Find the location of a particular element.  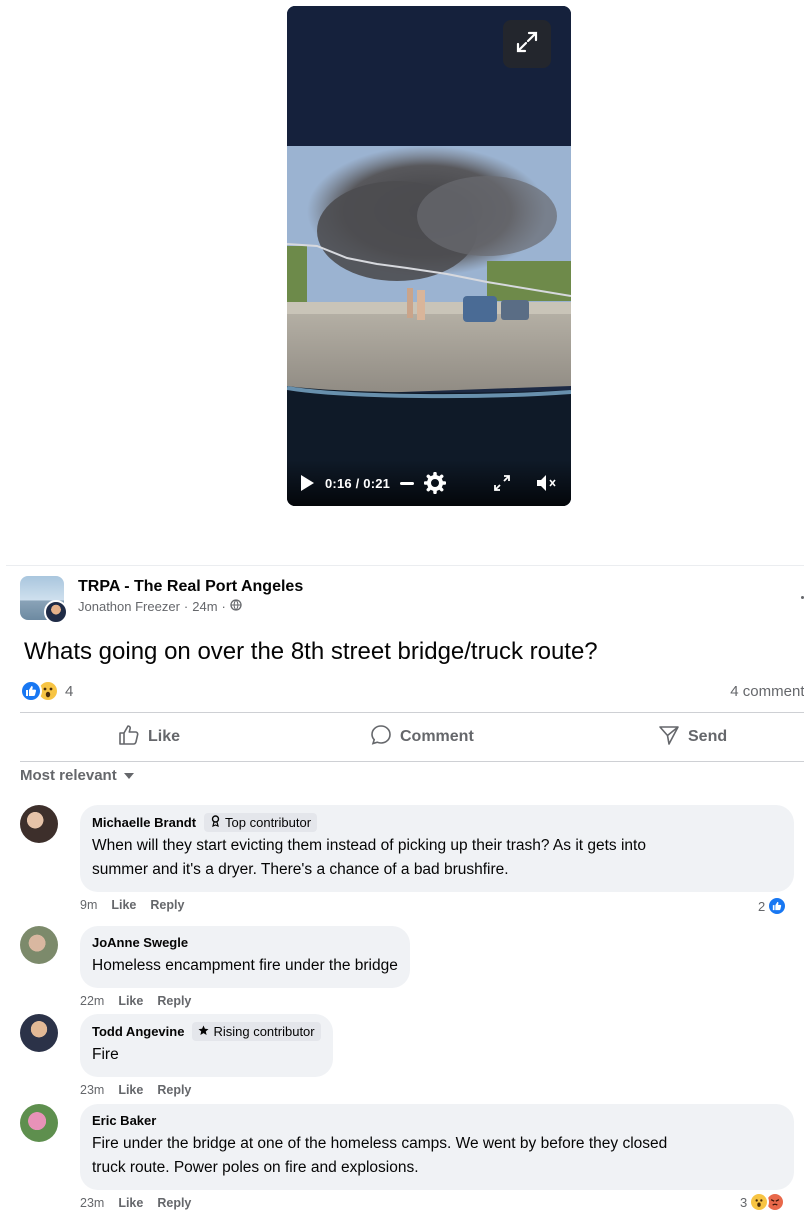

play-icon is located at coordinates (307, 483).